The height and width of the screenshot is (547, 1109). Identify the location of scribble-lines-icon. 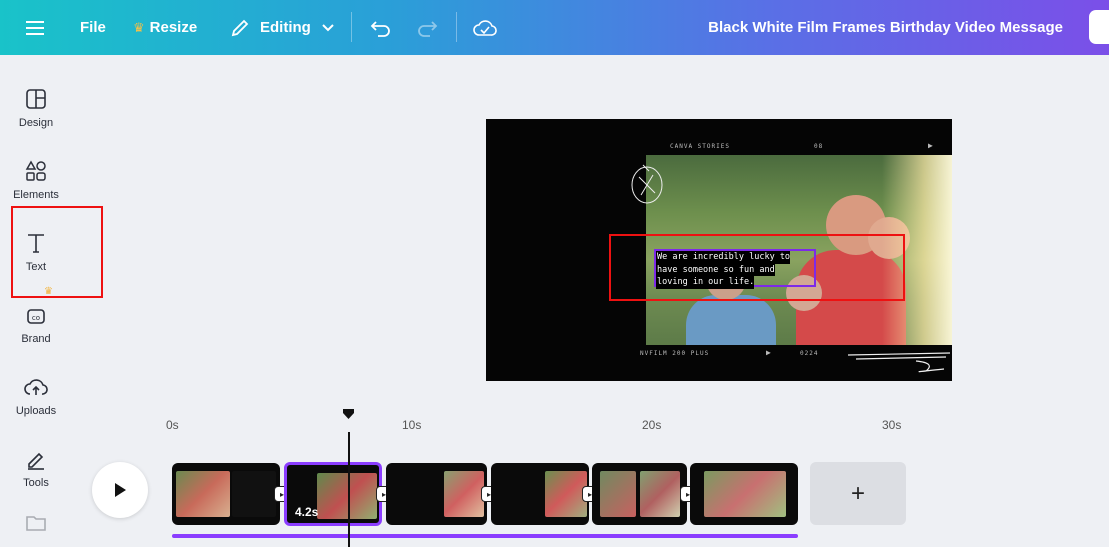
(899, 362).